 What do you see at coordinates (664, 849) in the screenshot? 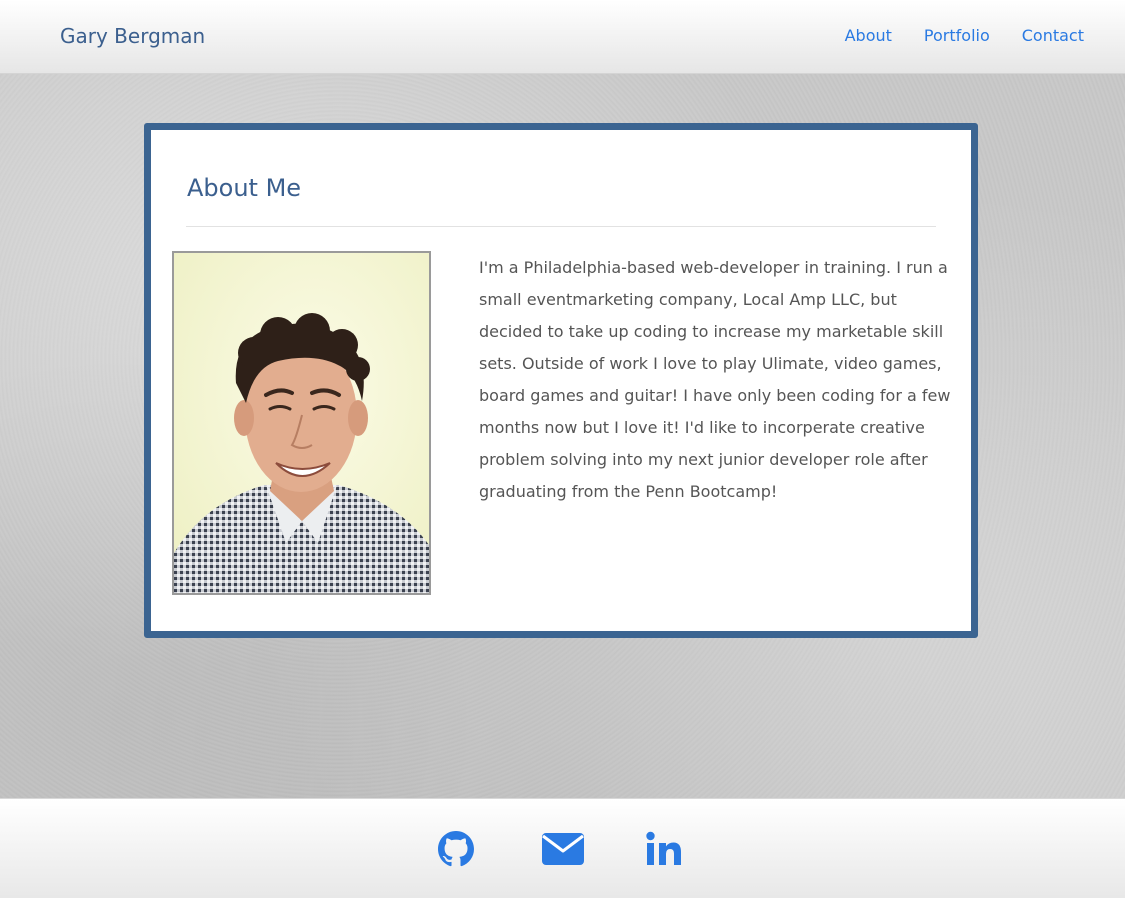
I see `linkedin-icon` at bounding box center [664, 849].